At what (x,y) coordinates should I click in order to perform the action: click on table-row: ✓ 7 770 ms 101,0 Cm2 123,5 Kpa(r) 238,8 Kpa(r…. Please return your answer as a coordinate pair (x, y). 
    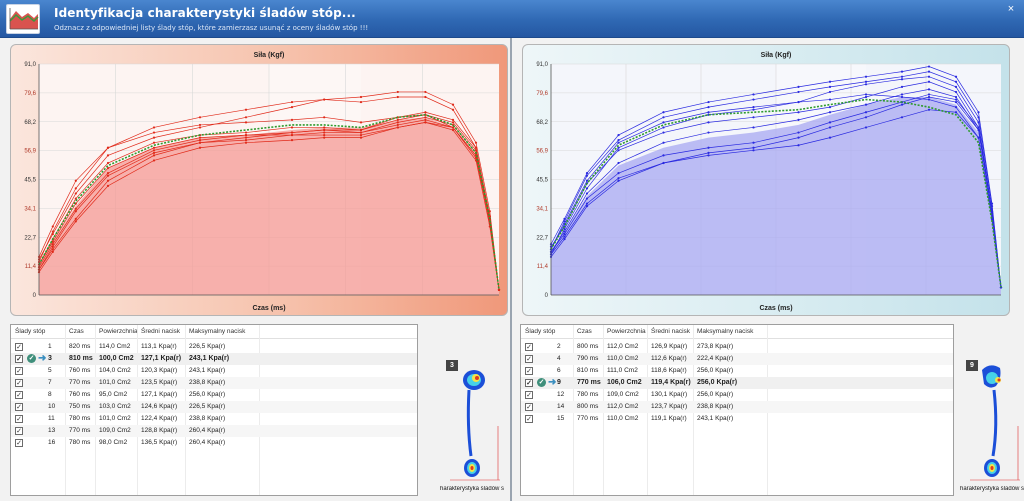
    Looking at the image, I should click on (214, 383).